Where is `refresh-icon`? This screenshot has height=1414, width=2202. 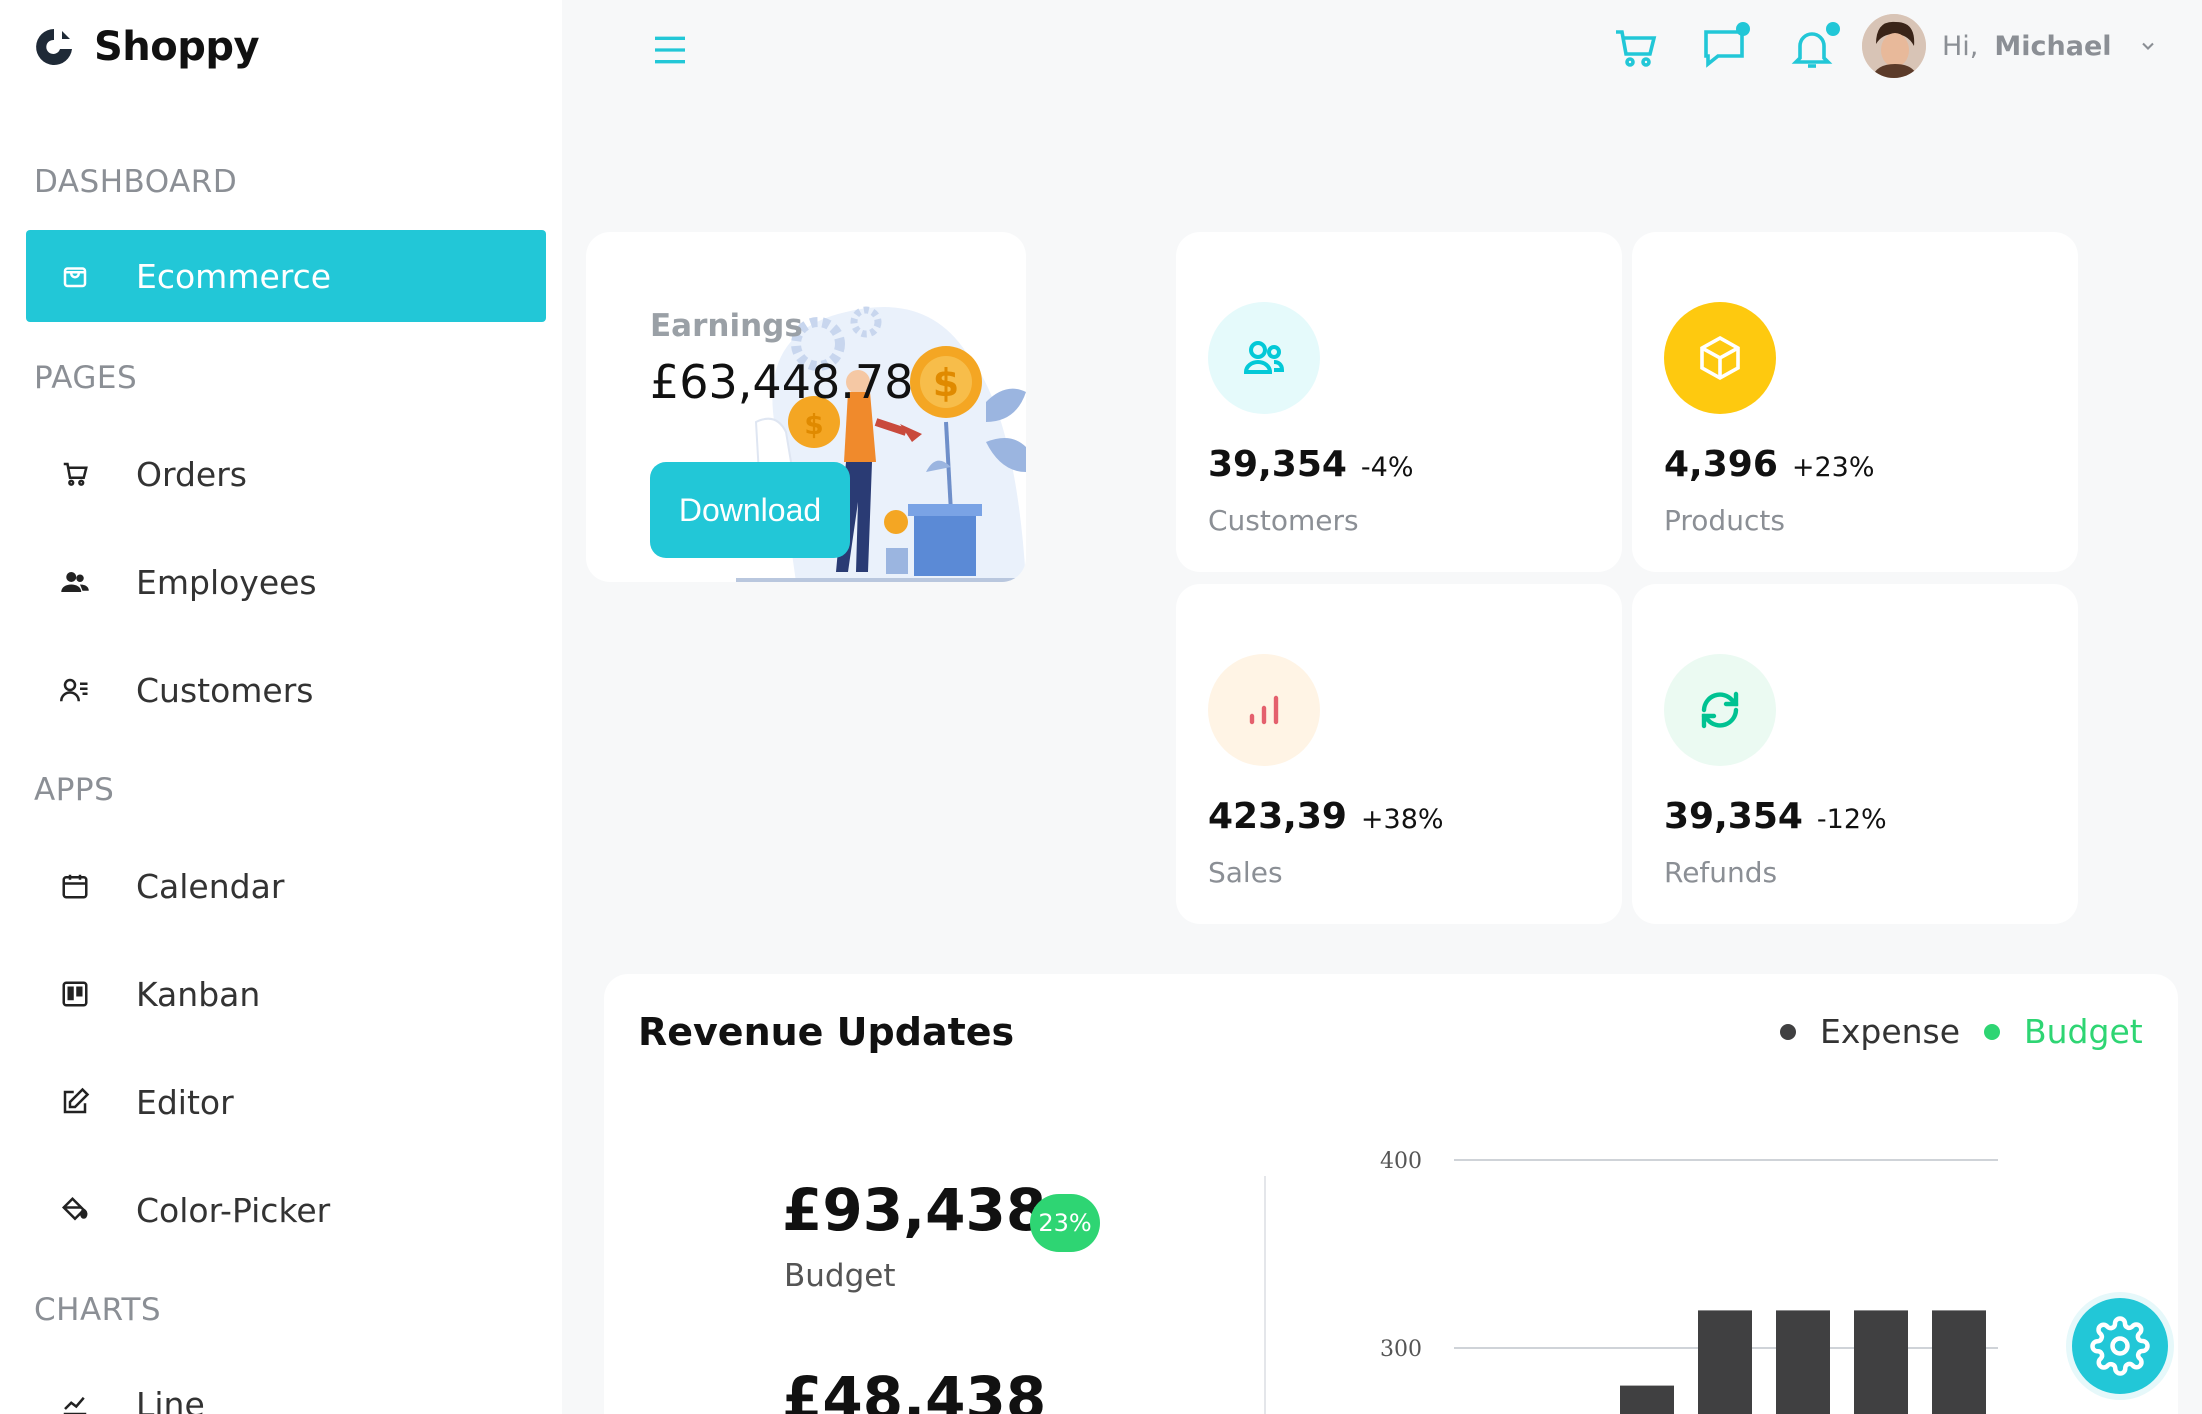 refresh-icon is located at coordinates (1720, 710).